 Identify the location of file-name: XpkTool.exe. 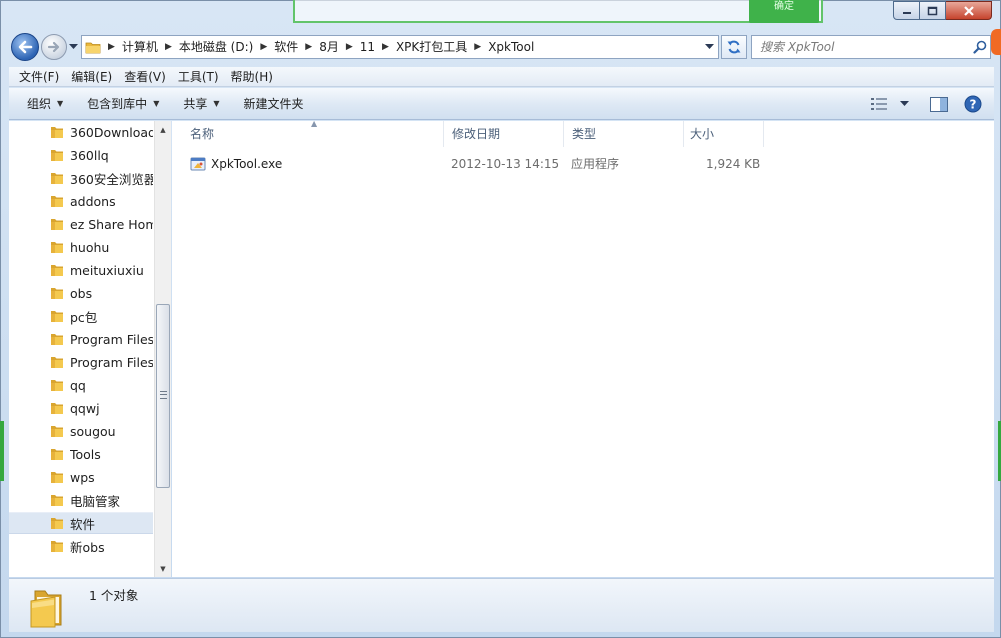
(247, 164).